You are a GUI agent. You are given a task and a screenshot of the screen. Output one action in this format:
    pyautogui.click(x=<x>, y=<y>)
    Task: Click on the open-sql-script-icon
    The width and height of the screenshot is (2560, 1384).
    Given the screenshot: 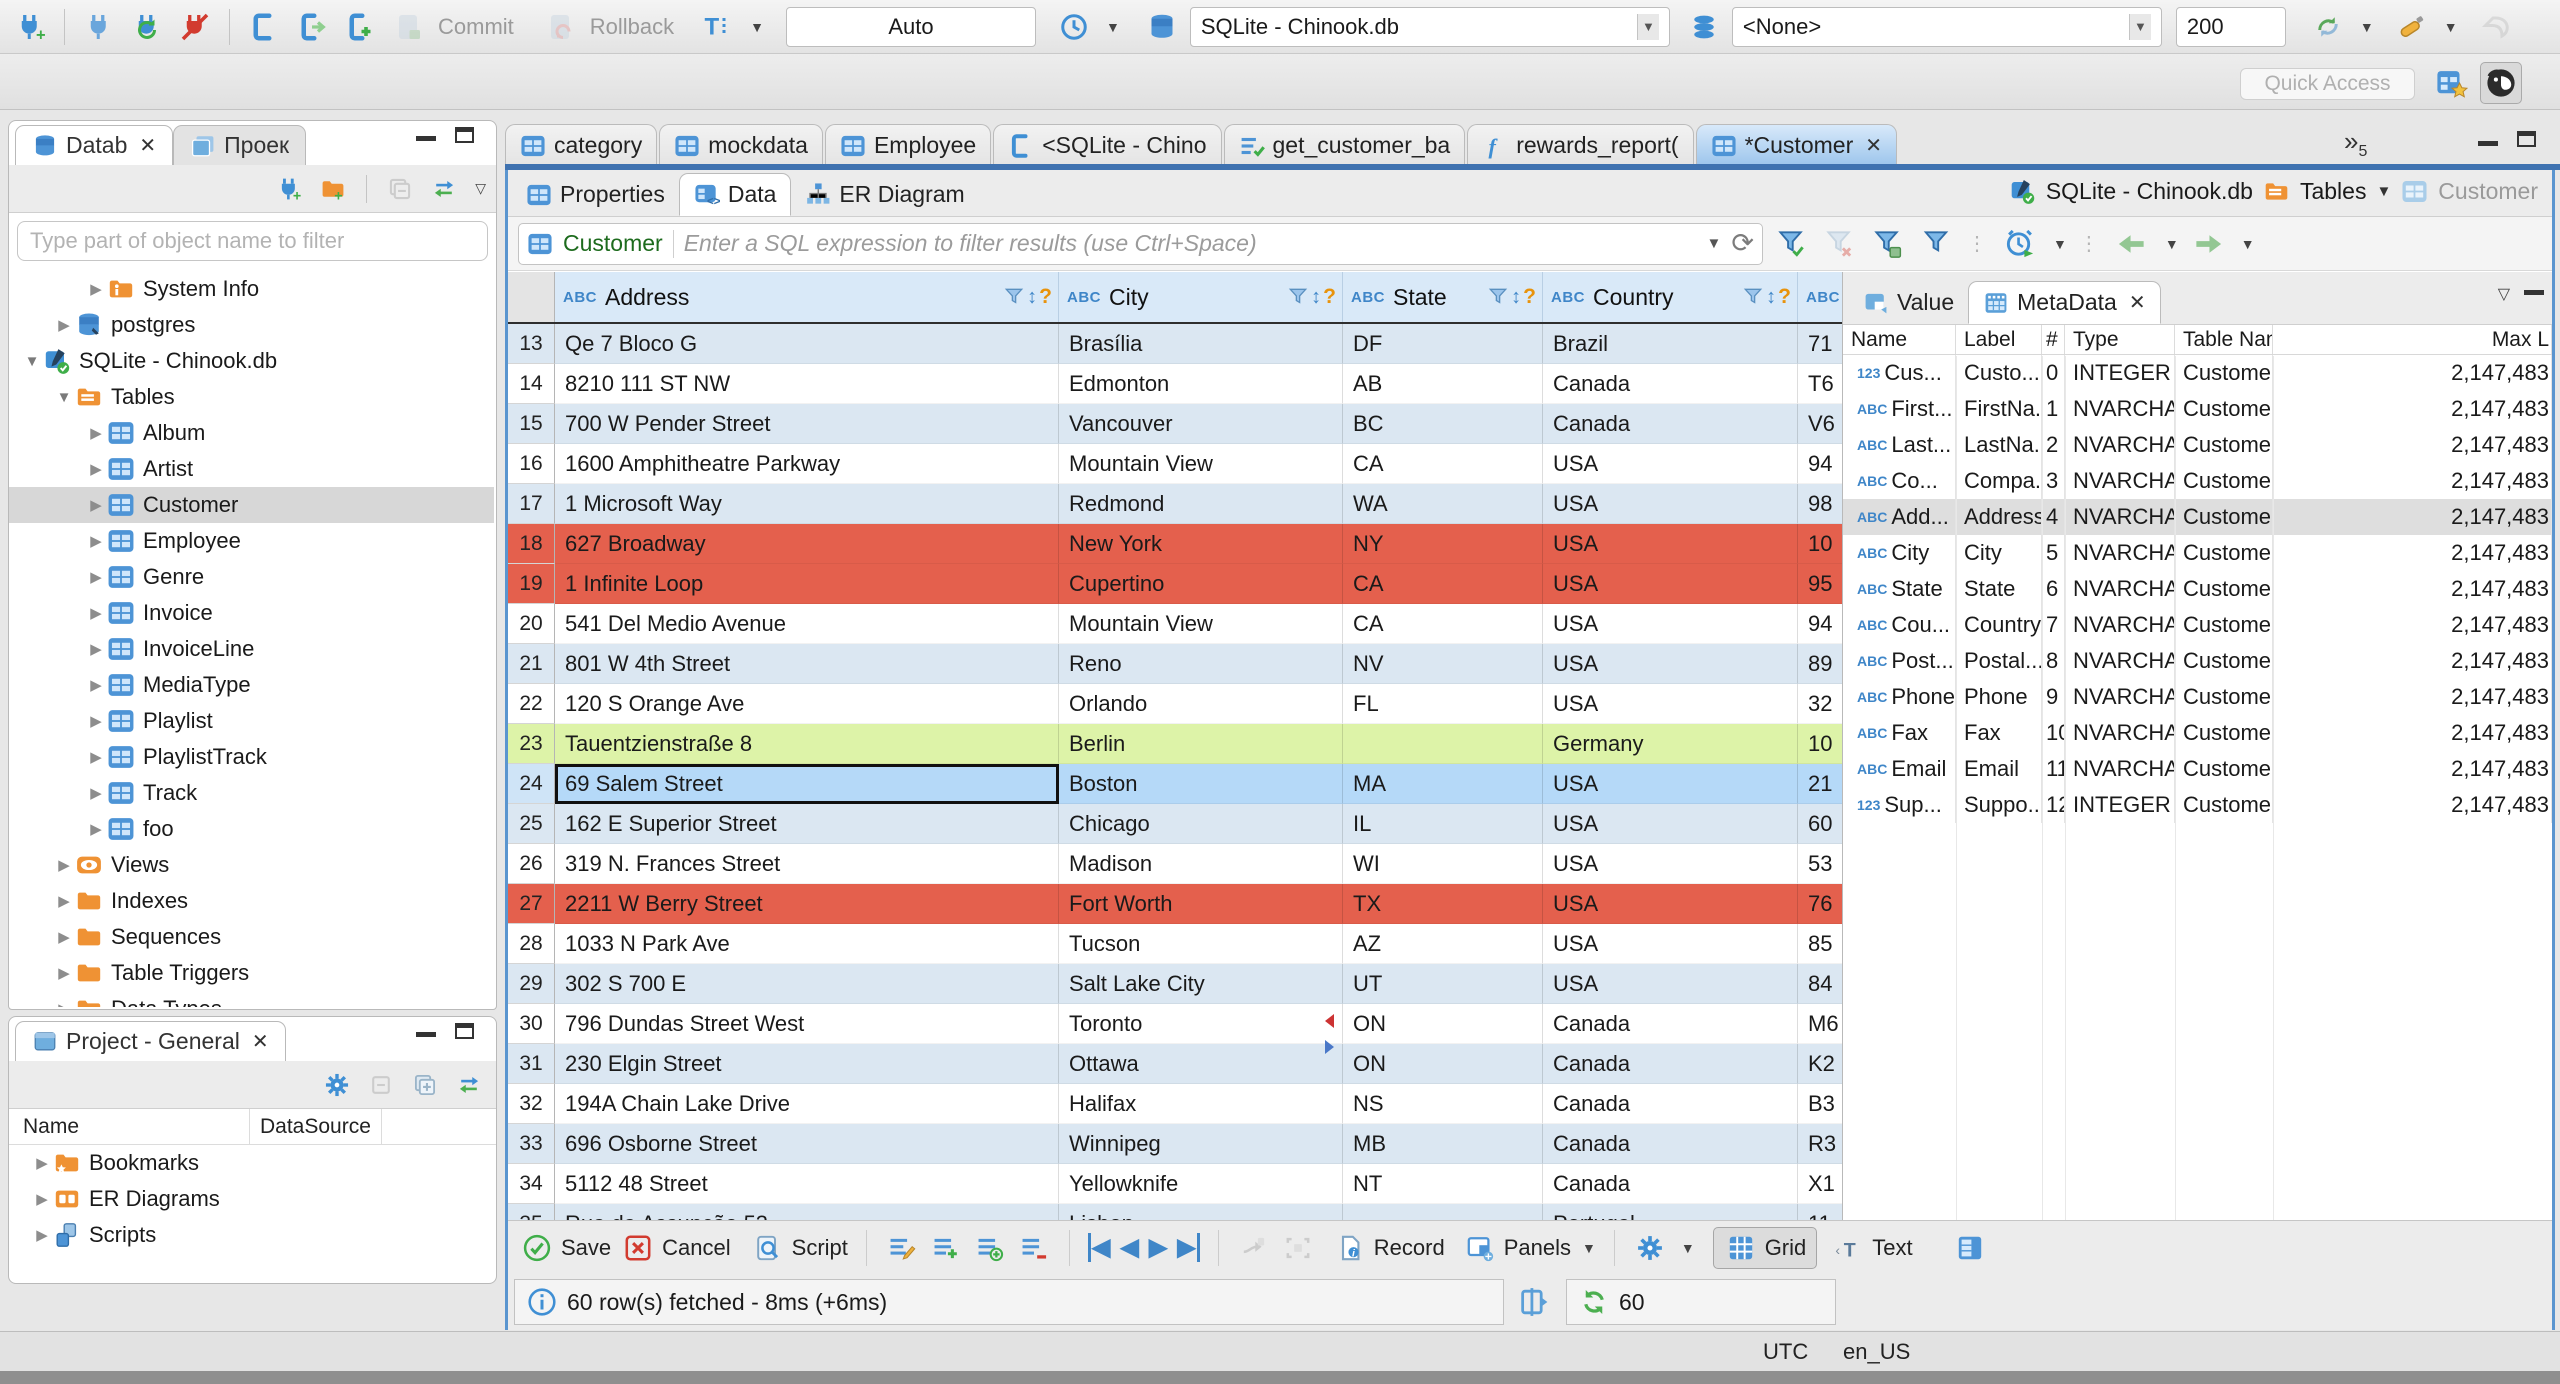 What is the action you would take?
    pyautogui.click(x=312, y=27)
    